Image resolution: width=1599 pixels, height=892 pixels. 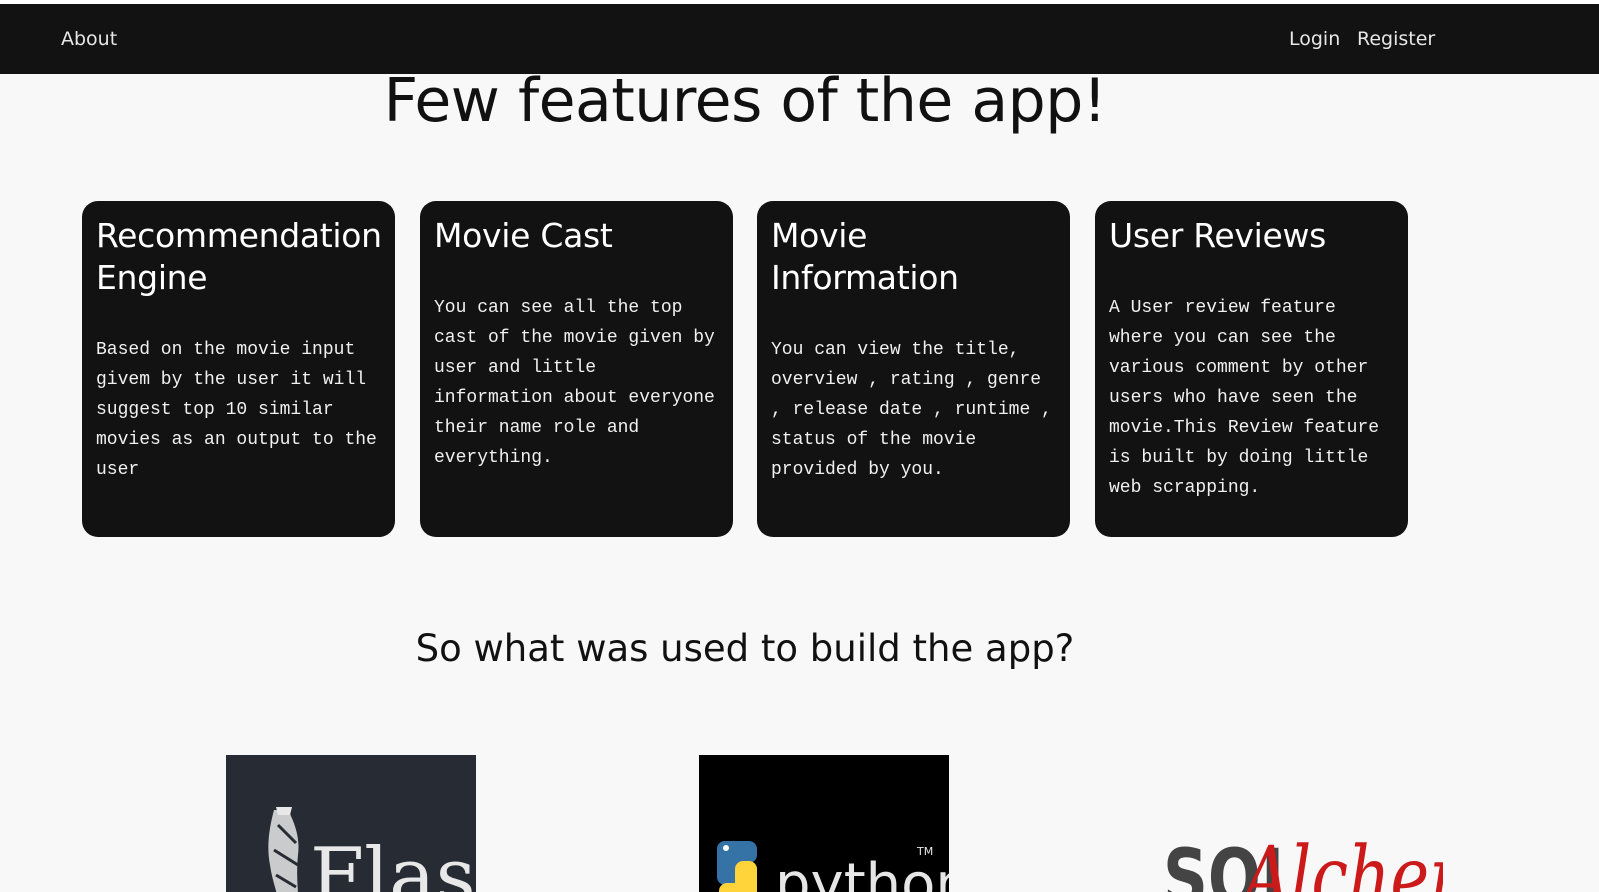 What do you see at coordinates (1303, 823) in the screenshot?
I see `sqlalchemy-logo: SQL Alchemy` at bounding box center [1303, 823].